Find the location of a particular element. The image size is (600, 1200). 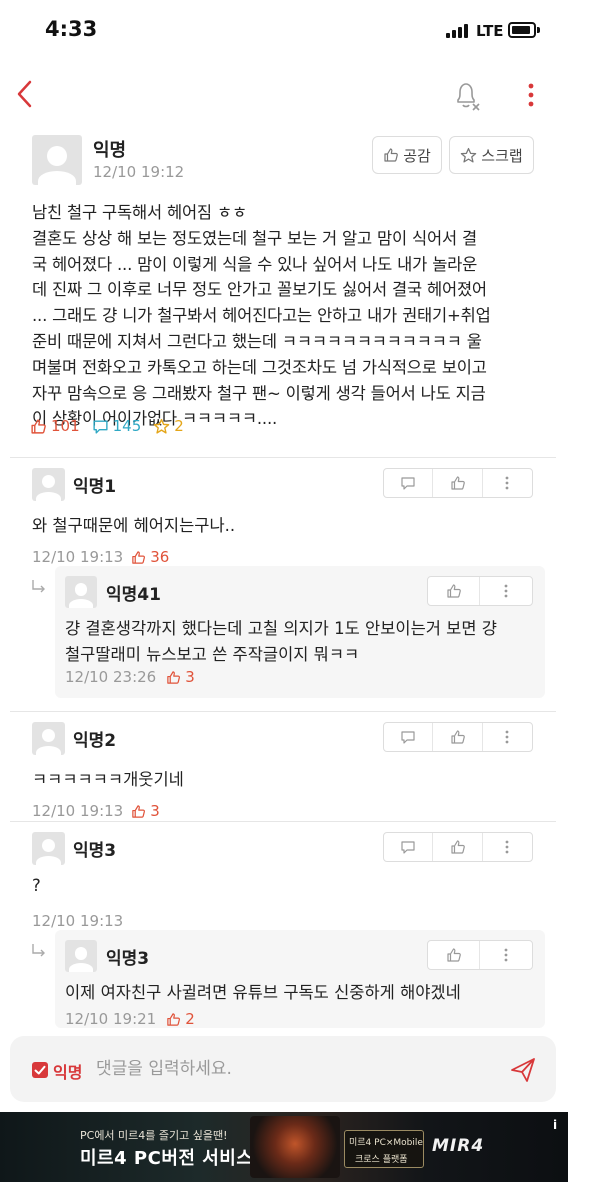

scrap-count-value: 2 is located at coordinates (179, 426).